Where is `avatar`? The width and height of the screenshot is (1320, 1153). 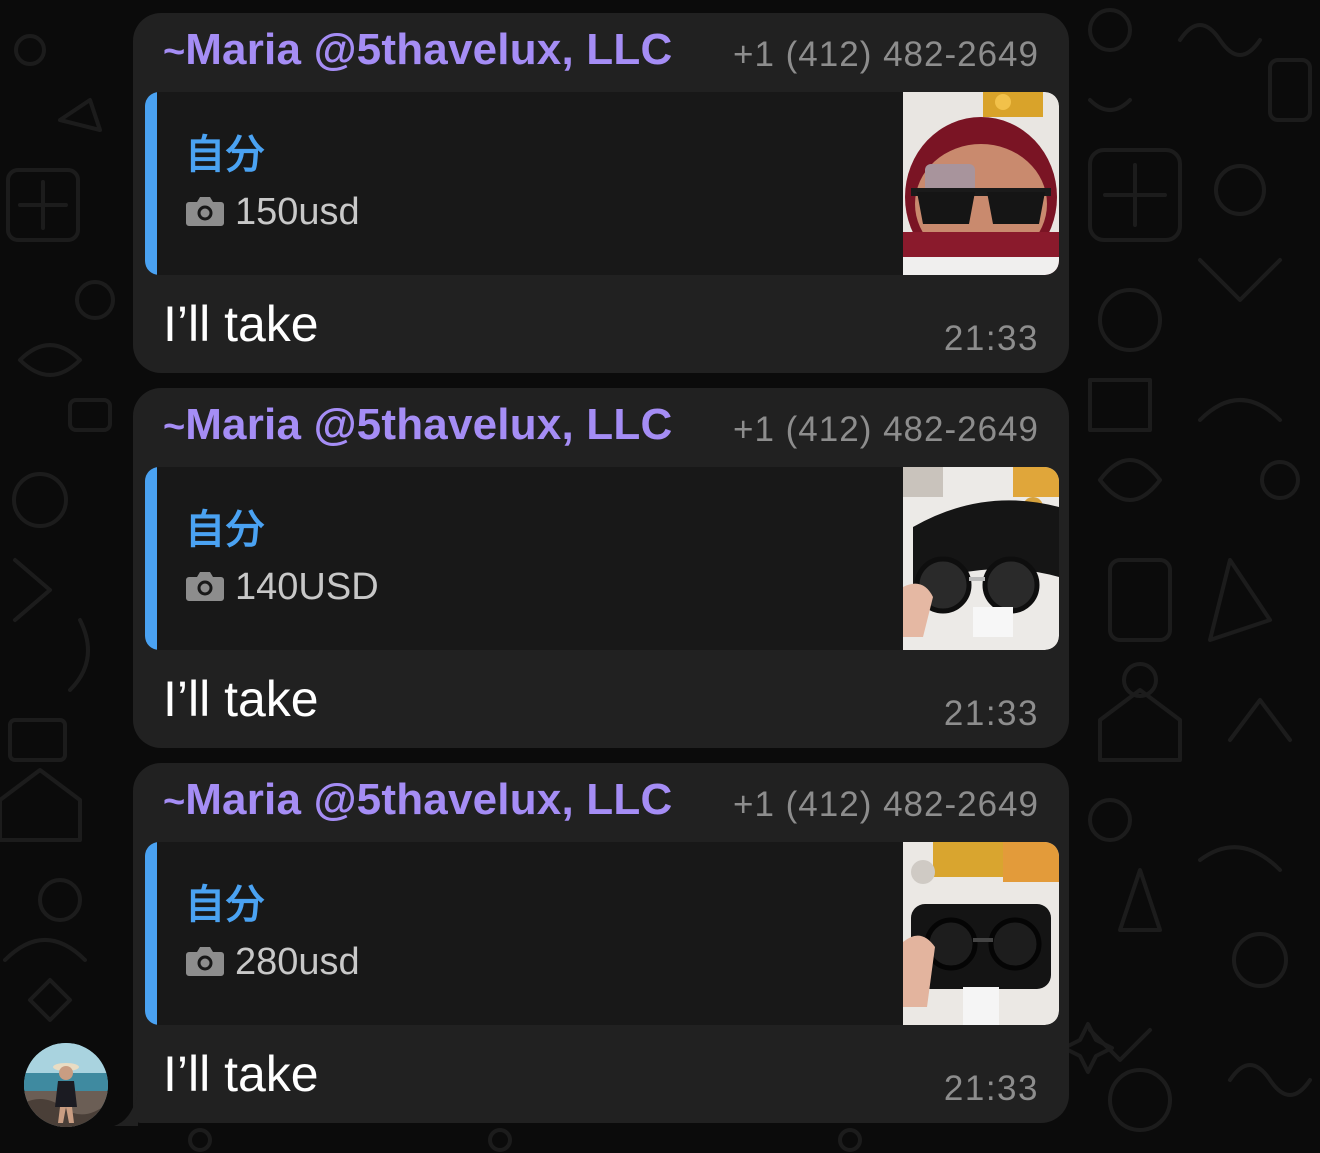
avatar is located at coordinates (66, 1085).